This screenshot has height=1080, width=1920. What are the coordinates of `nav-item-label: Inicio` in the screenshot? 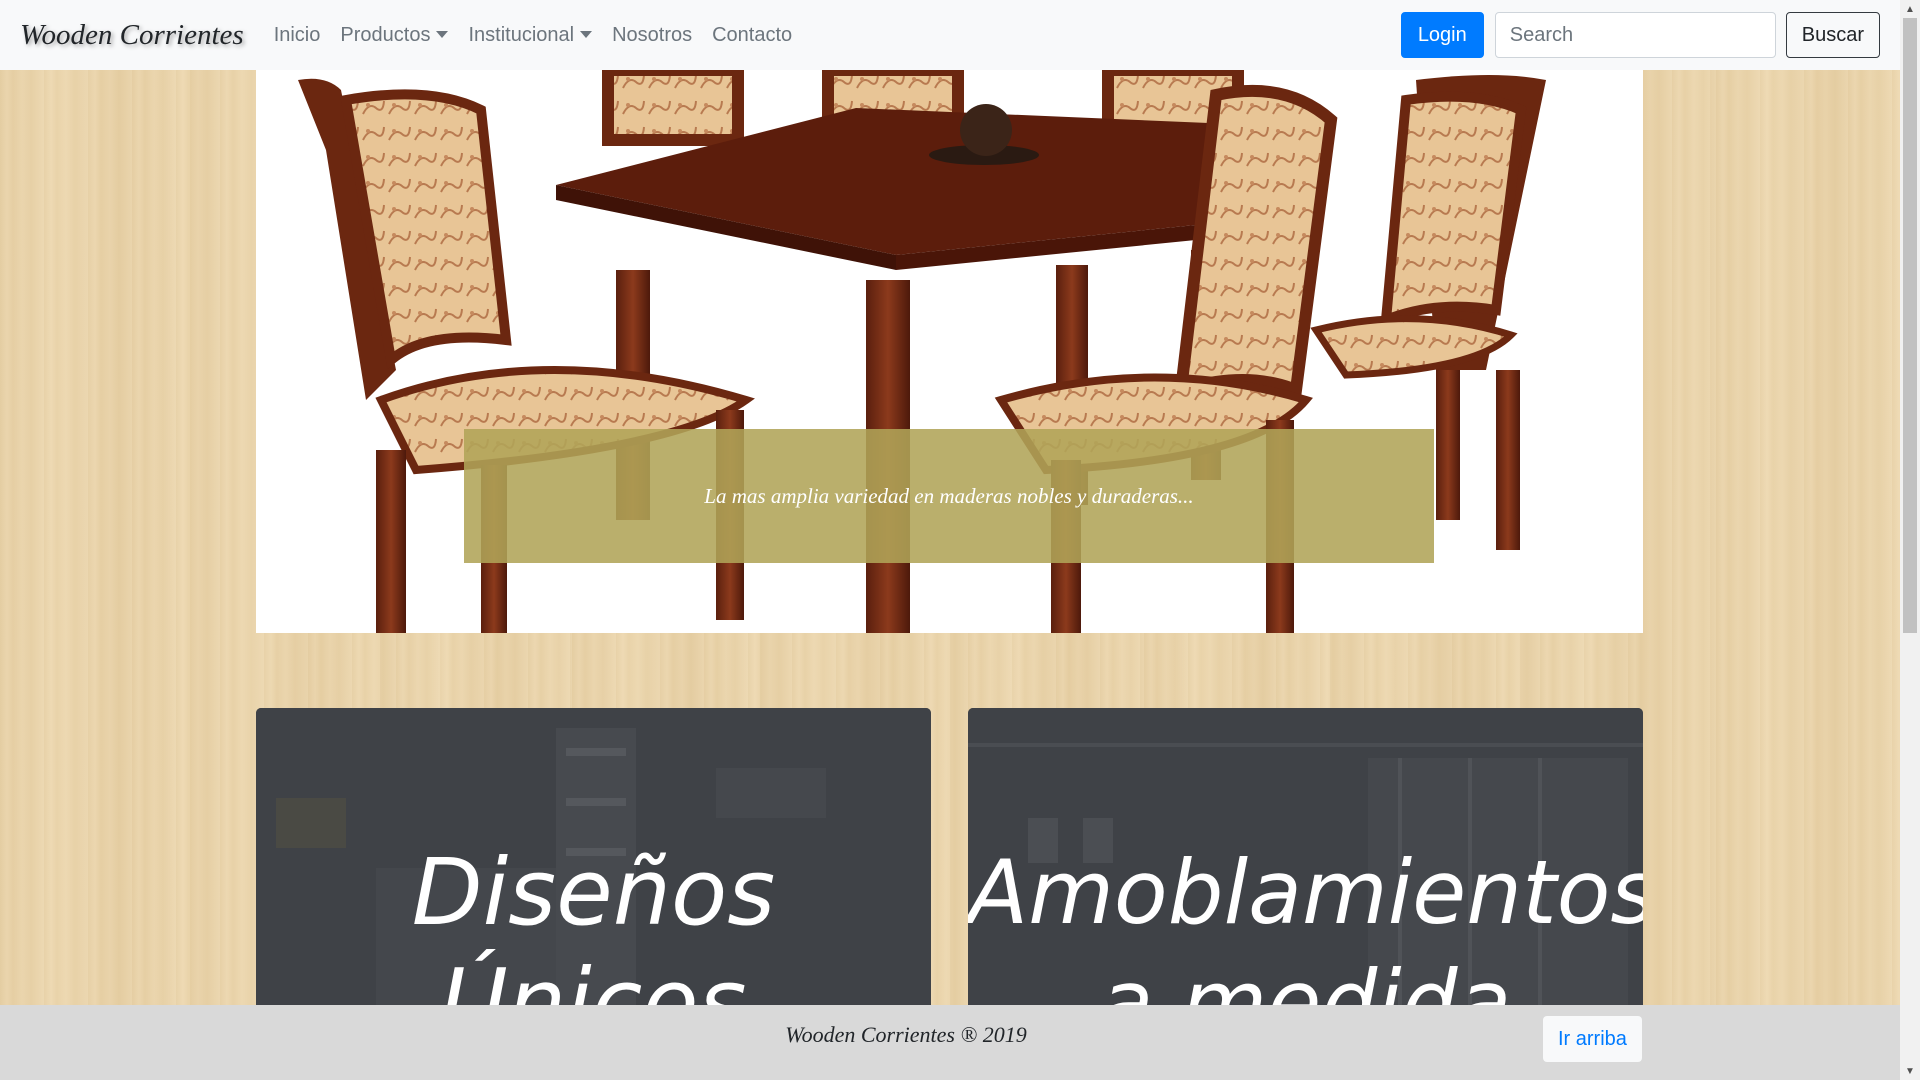 It's located at (297, 34).